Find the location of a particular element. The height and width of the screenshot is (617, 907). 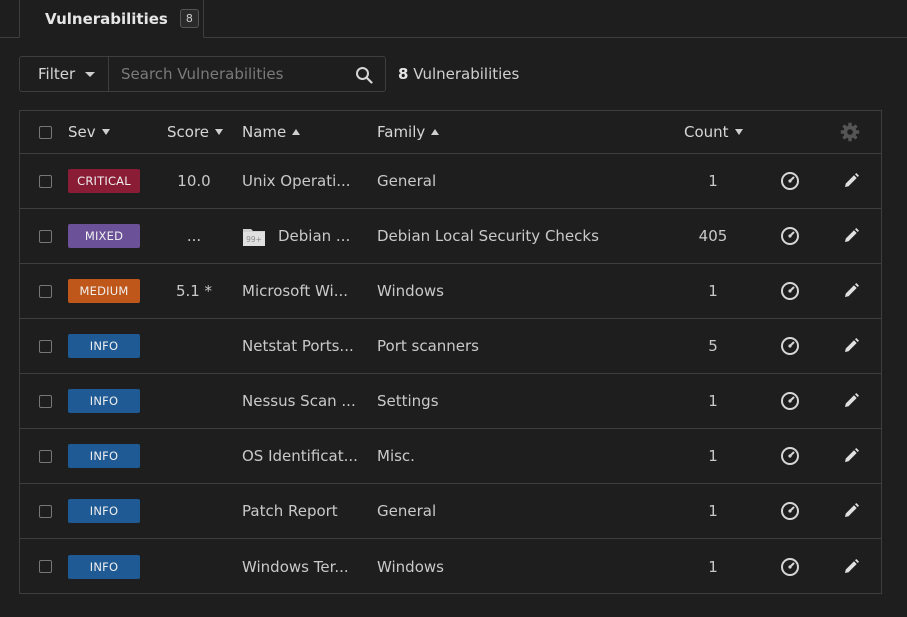

name-cell: Patch Report is located at coordinates (290, 511).